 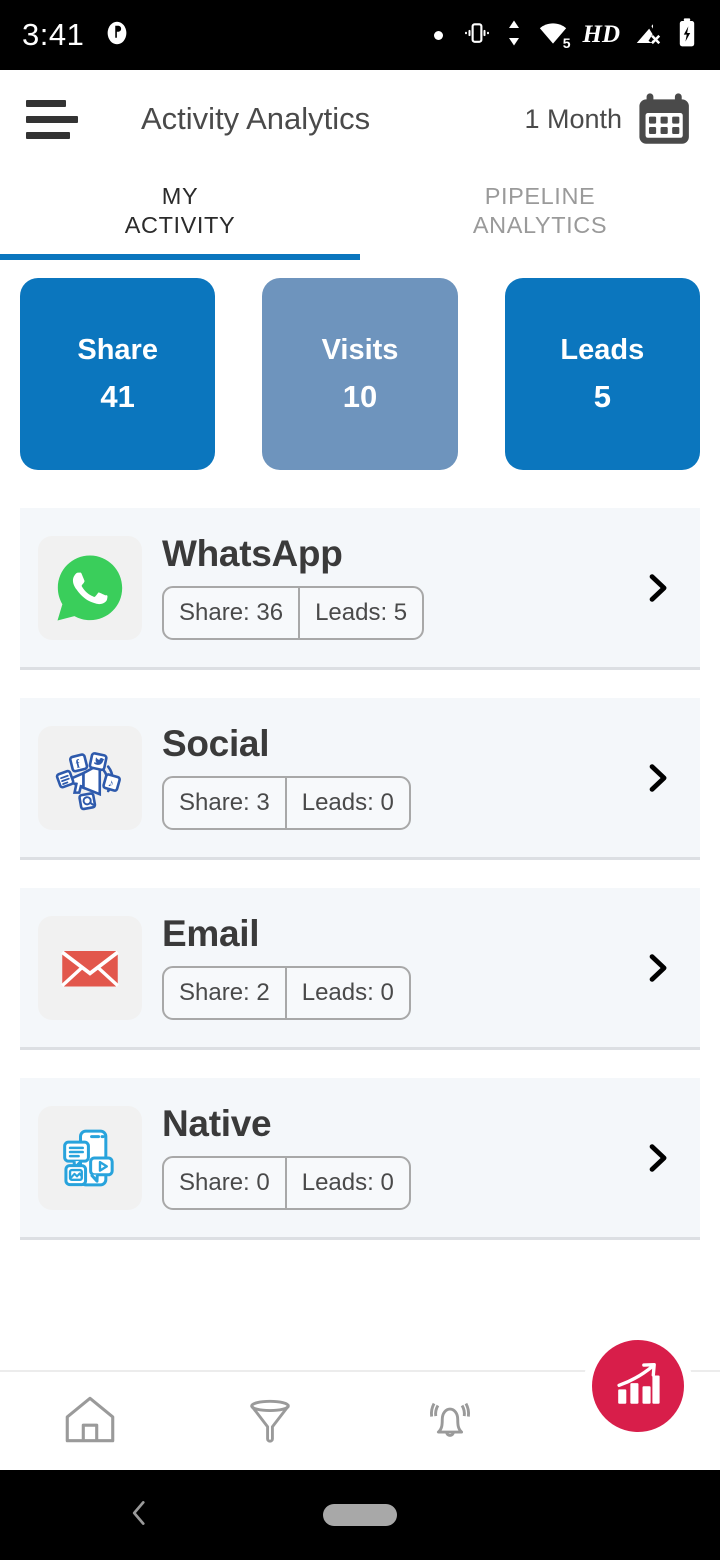 I want to click on status-bar-notification-icons, so click(x=117, y=35).